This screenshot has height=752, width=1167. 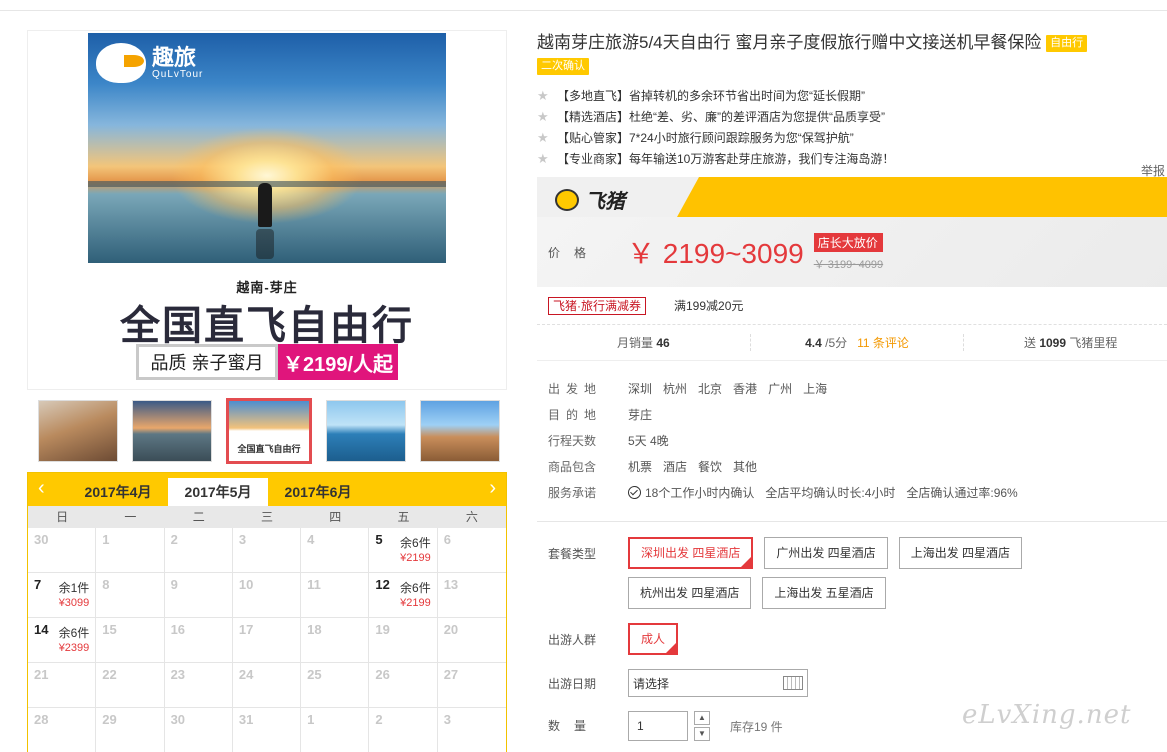 What do you see at coordinates (314, 629) in the screenshot?
I see `day-number: 18` at bounding box center [314, 629].